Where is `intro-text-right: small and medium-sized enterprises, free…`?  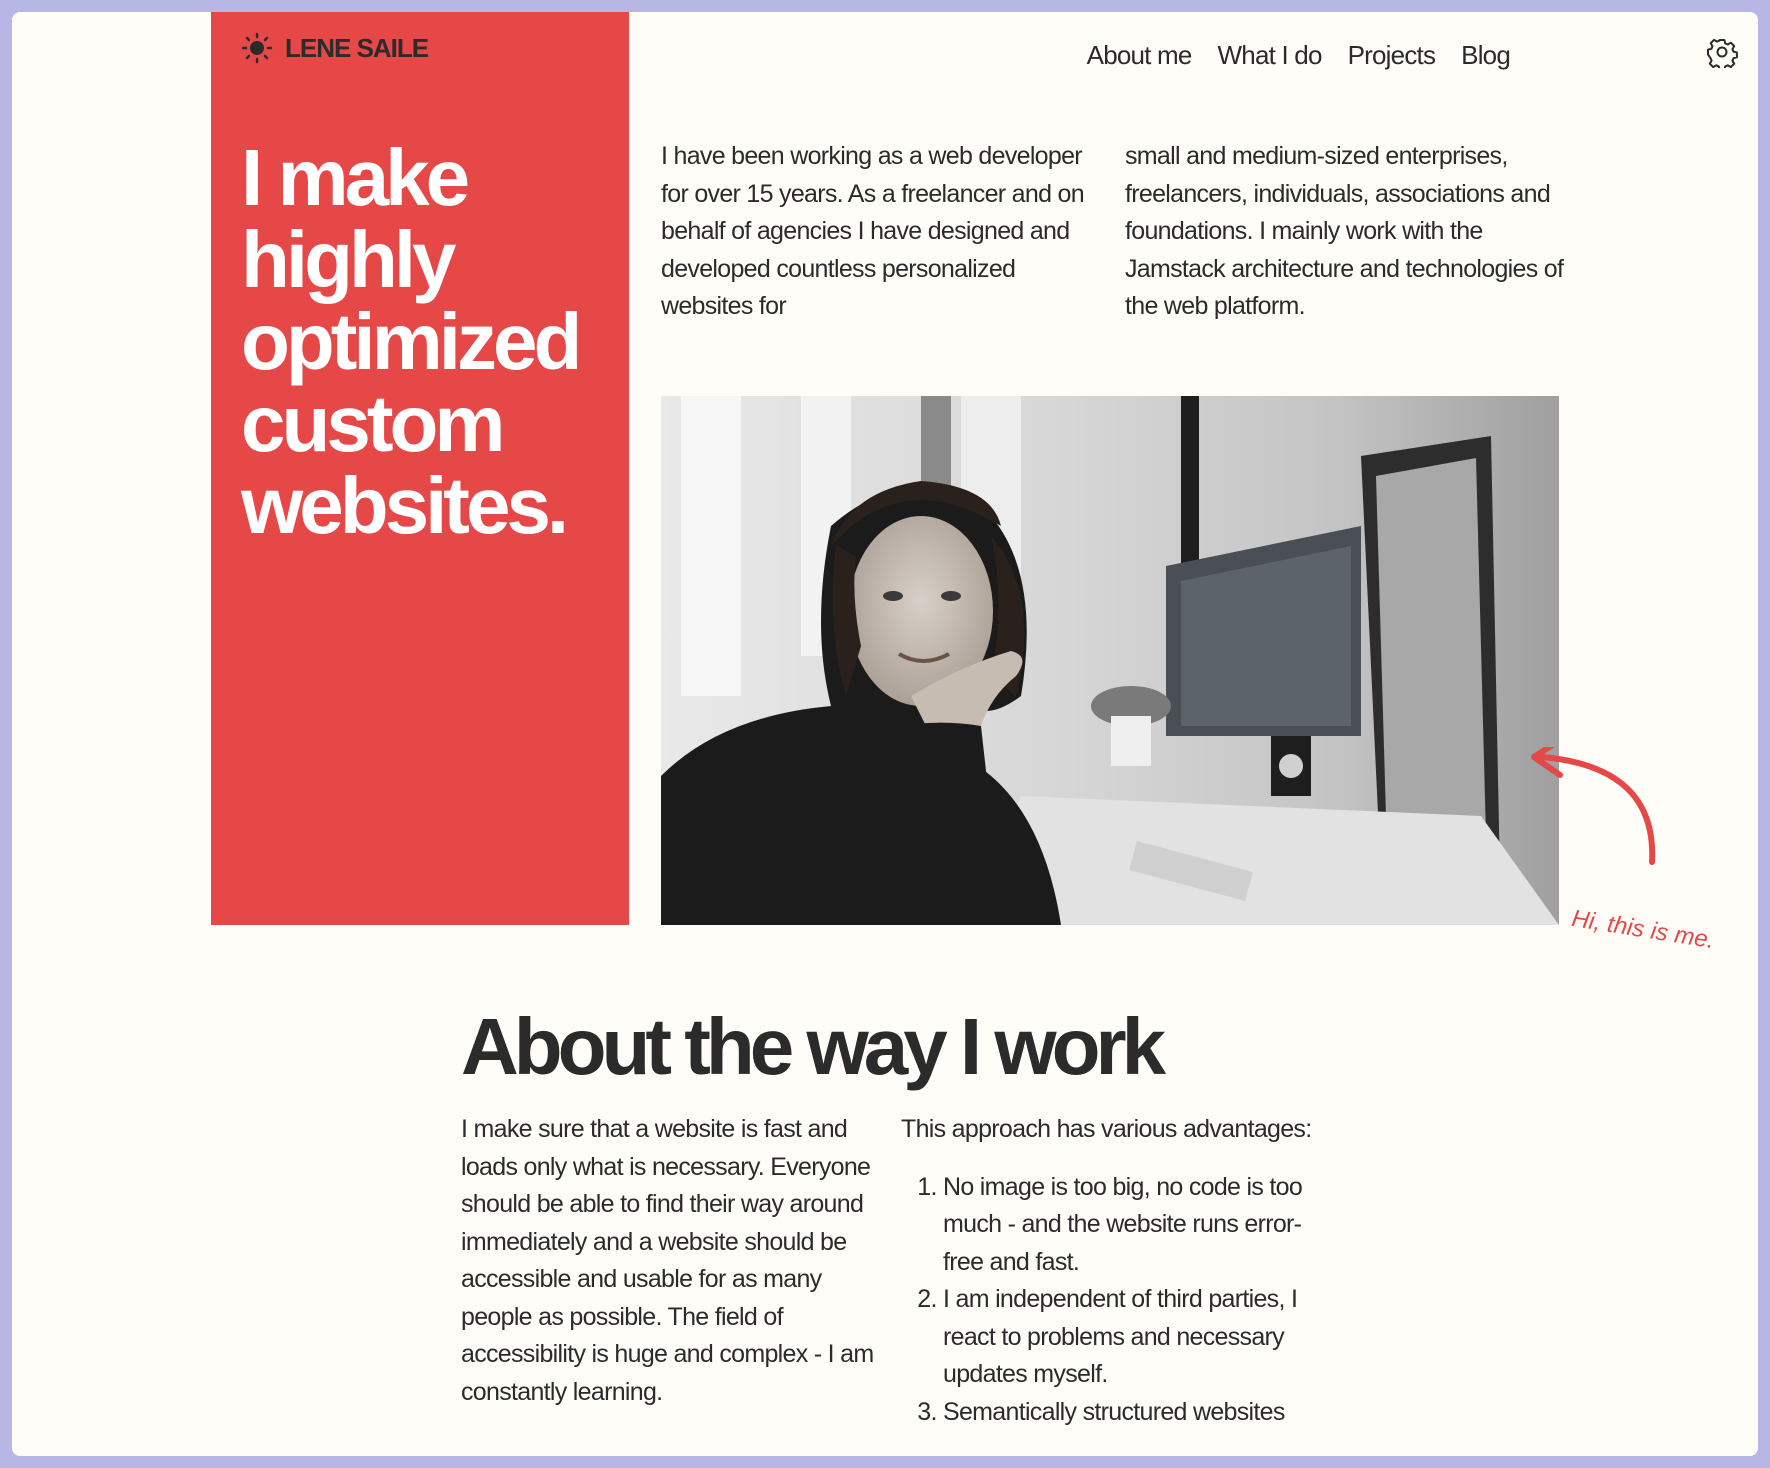 intro-text-right: small and medium-sized enterprises, free… is located at coordinates (1344, 231).